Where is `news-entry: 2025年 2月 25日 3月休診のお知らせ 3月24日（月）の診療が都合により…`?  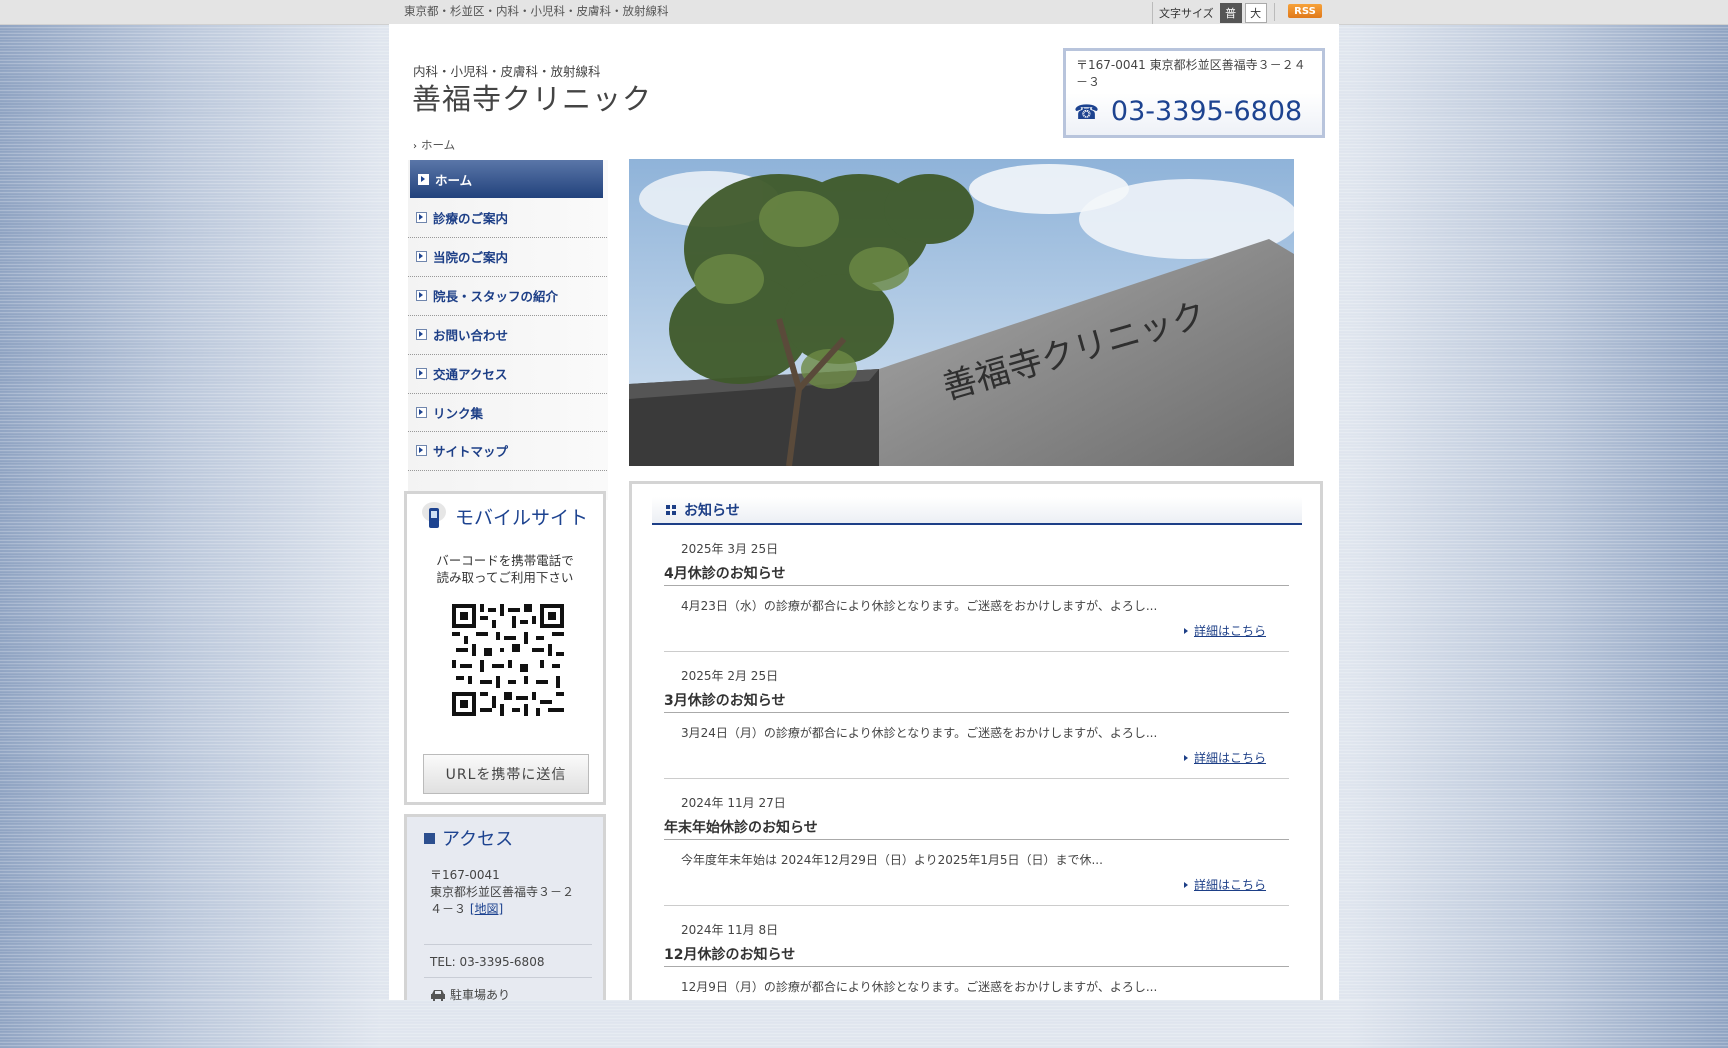 news-entry: 2025年 2月 25日 3月休診のお知らせ 3月24日（月）の診療が都合により… is located at coordinates (979, 730).